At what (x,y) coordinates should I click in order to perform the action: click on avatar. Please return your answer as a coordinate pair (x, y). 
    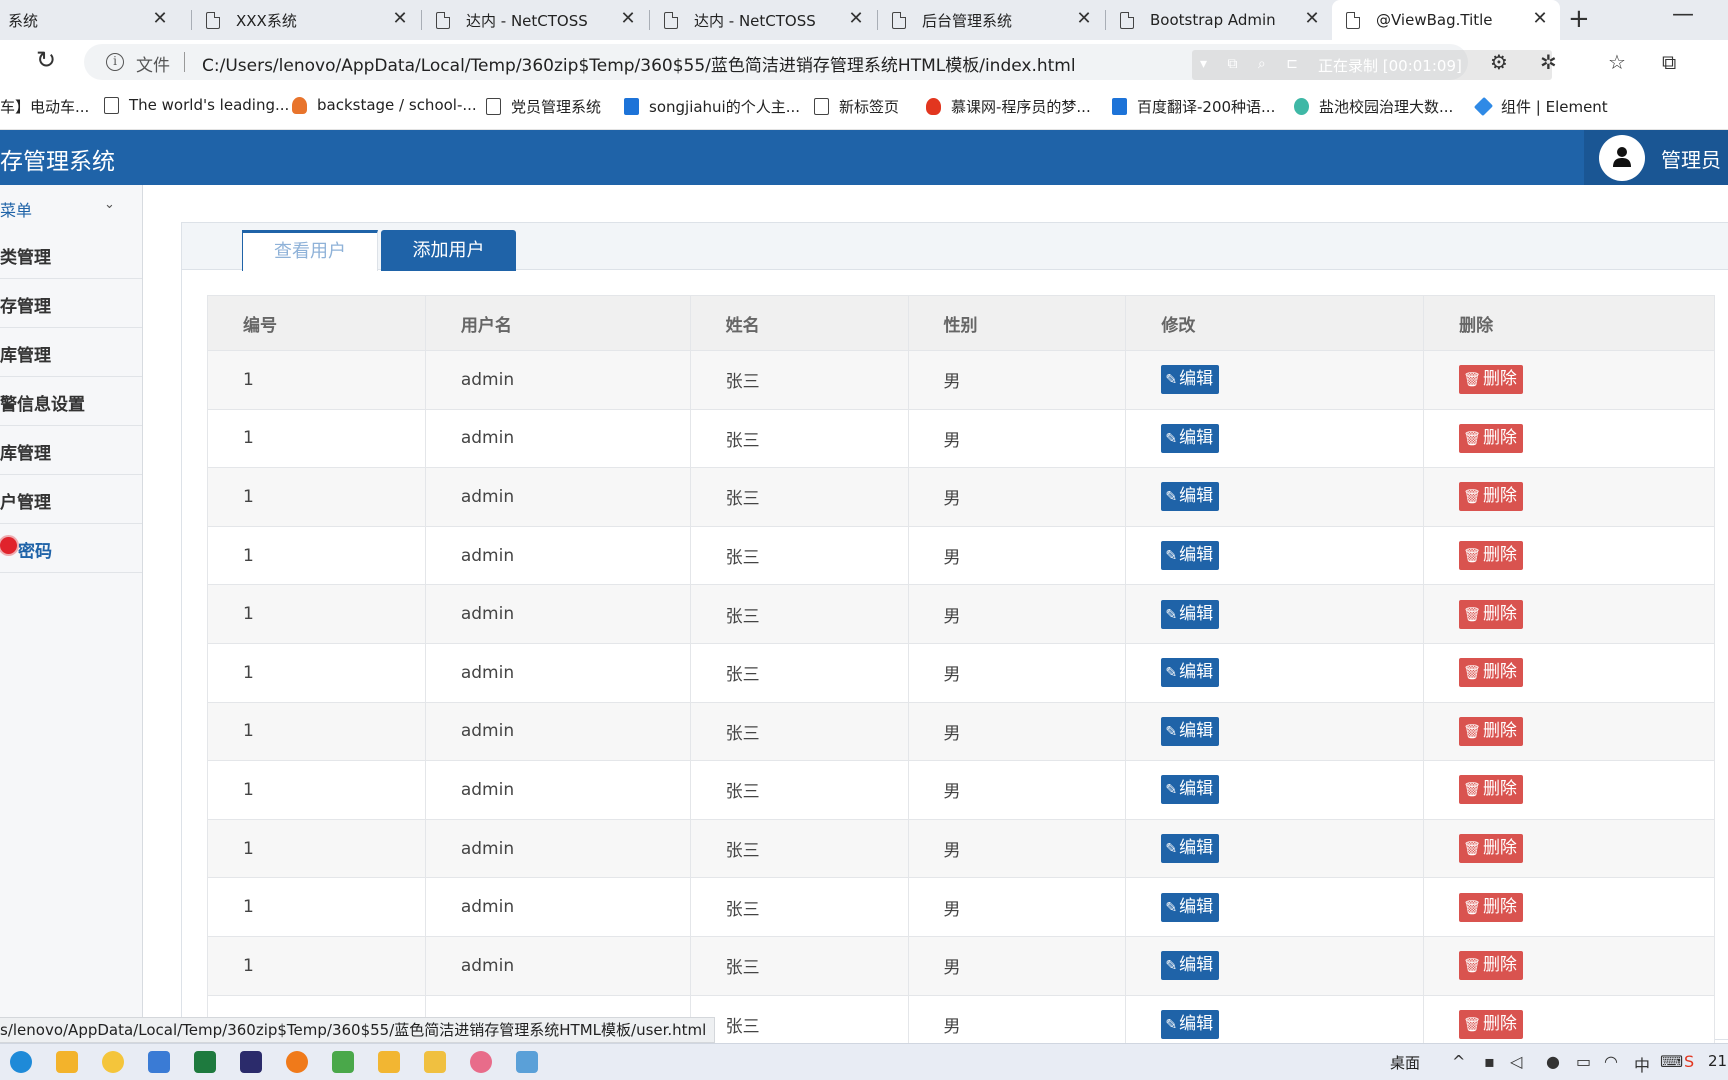
    Looking at the image, I should click on (1622, 158).